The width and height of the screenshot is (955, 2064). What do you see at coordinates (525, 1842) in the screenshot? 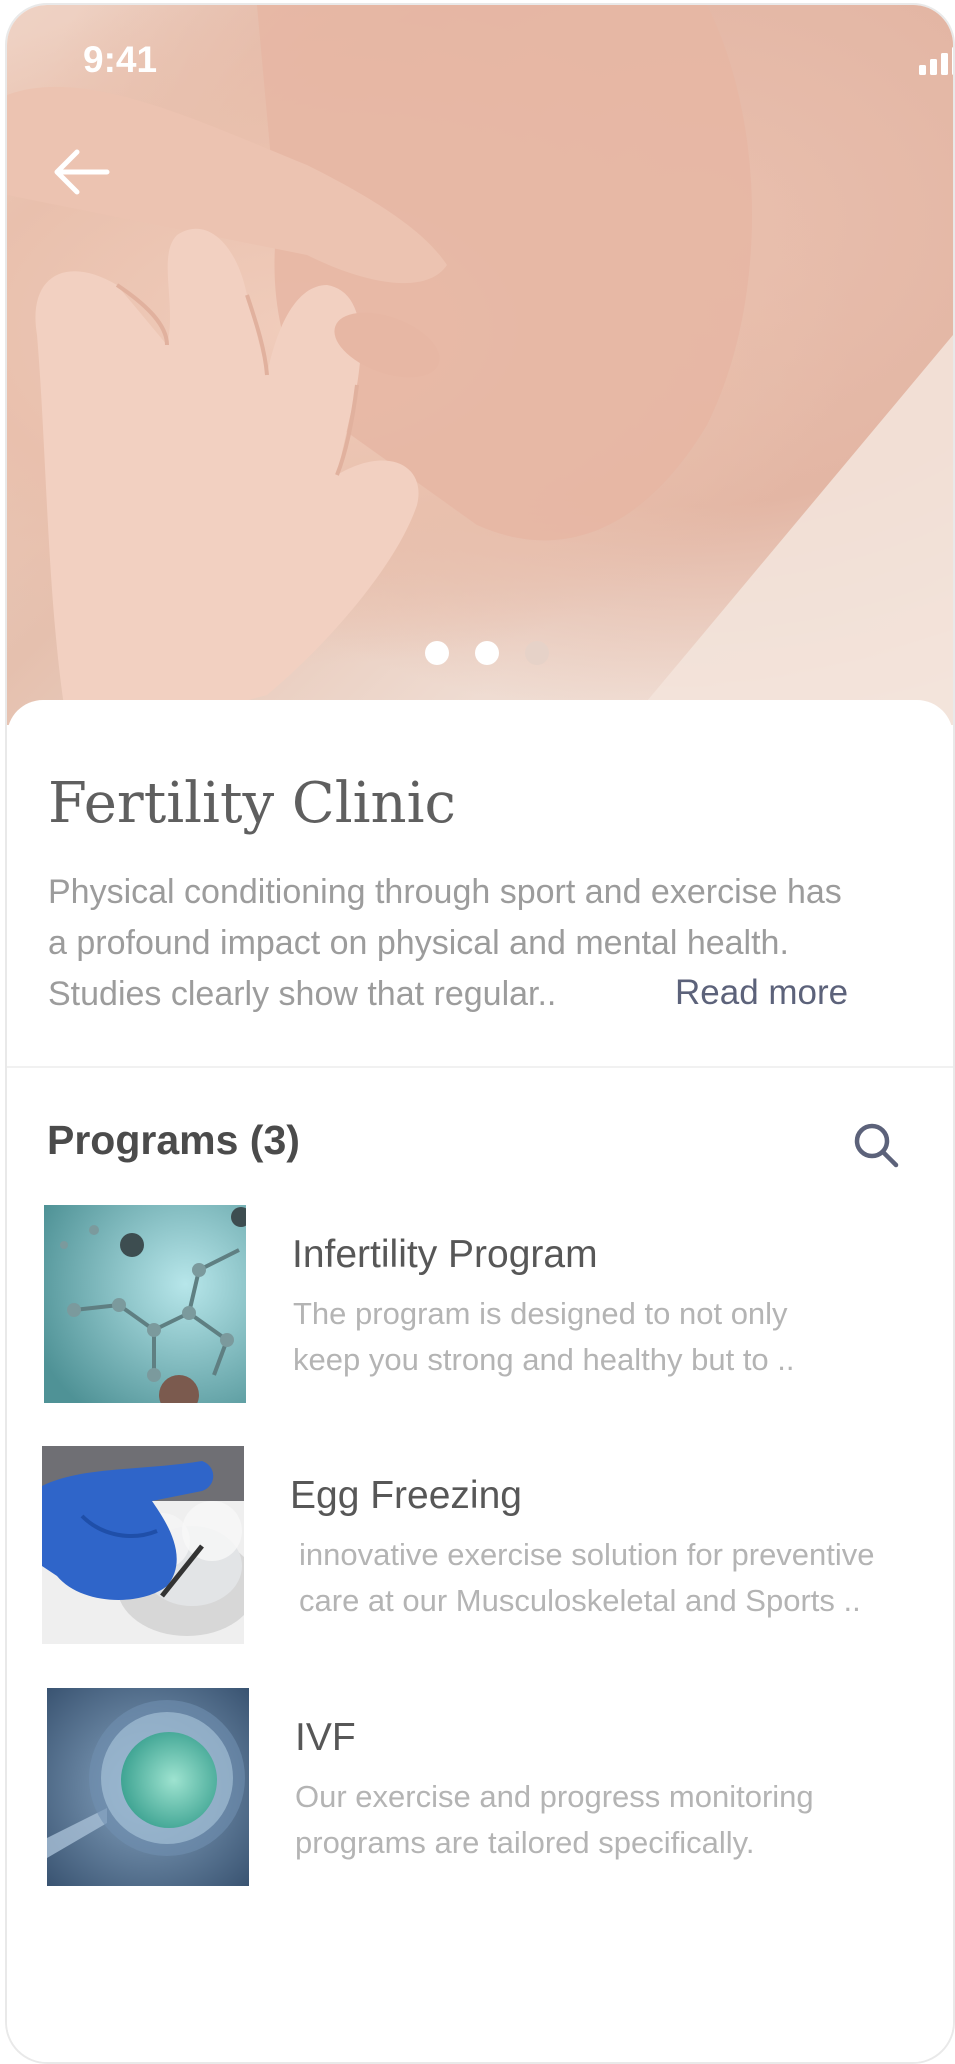
I see `program-description-line: programs are tailored specifically.` at bounding box center [525, 1842].